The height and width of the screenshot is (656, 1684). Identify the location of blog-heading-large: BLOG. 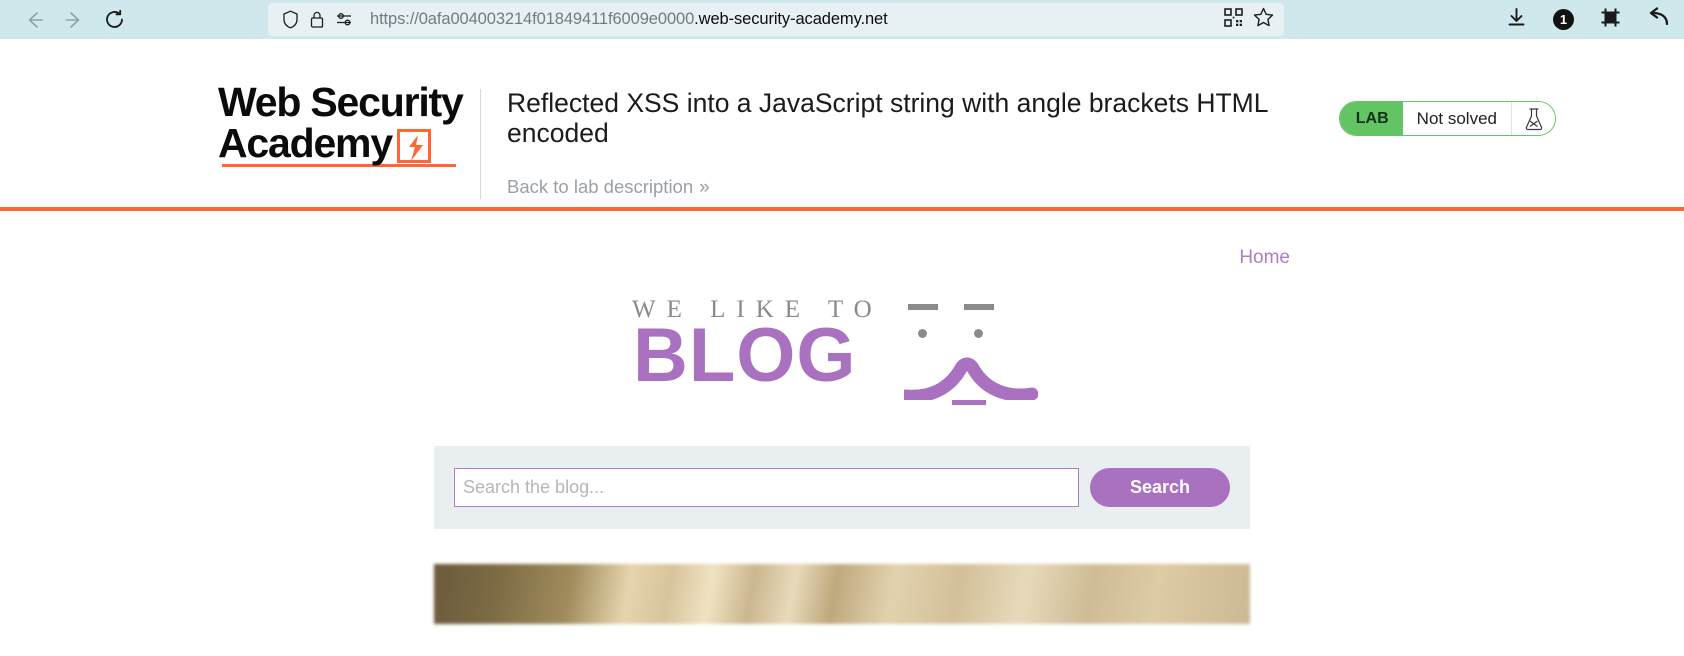
(745, 355).